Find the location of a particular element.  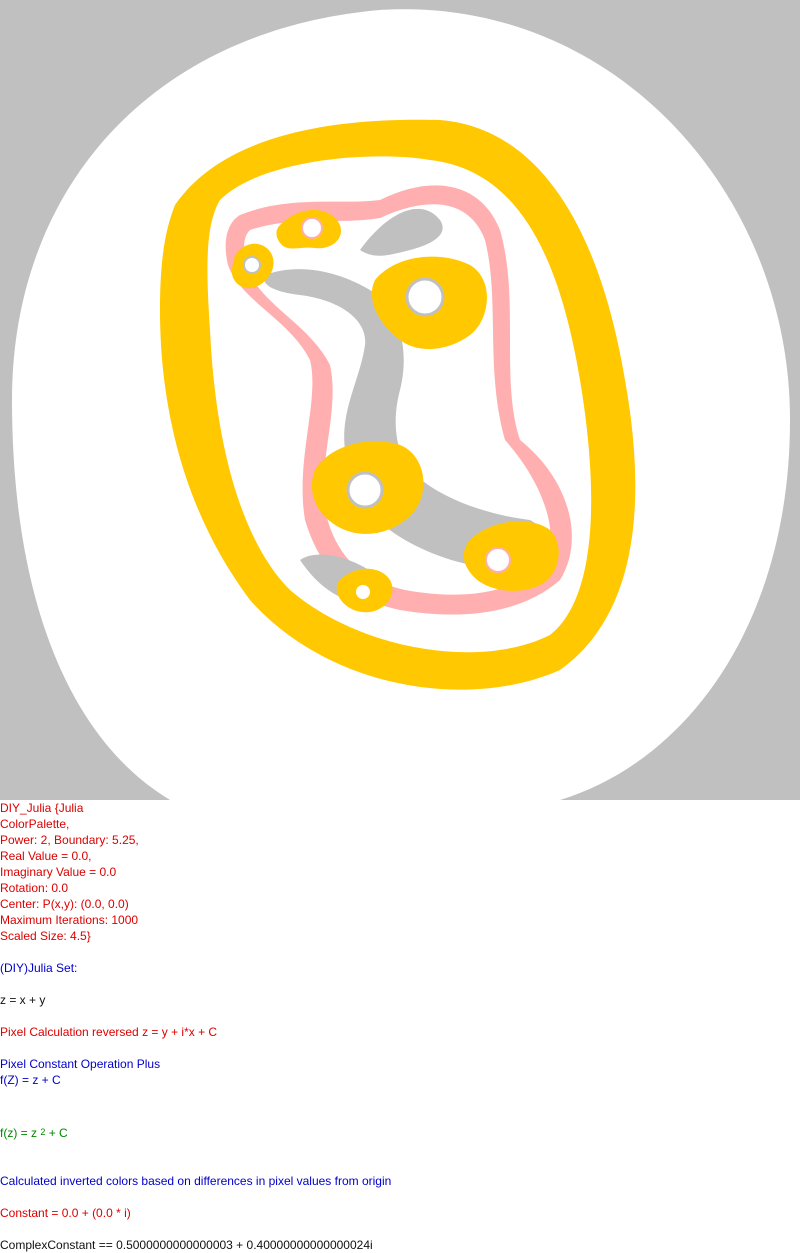

fz-plus-formula: f(Z) = z + C is located at coordinates (30, 1080).